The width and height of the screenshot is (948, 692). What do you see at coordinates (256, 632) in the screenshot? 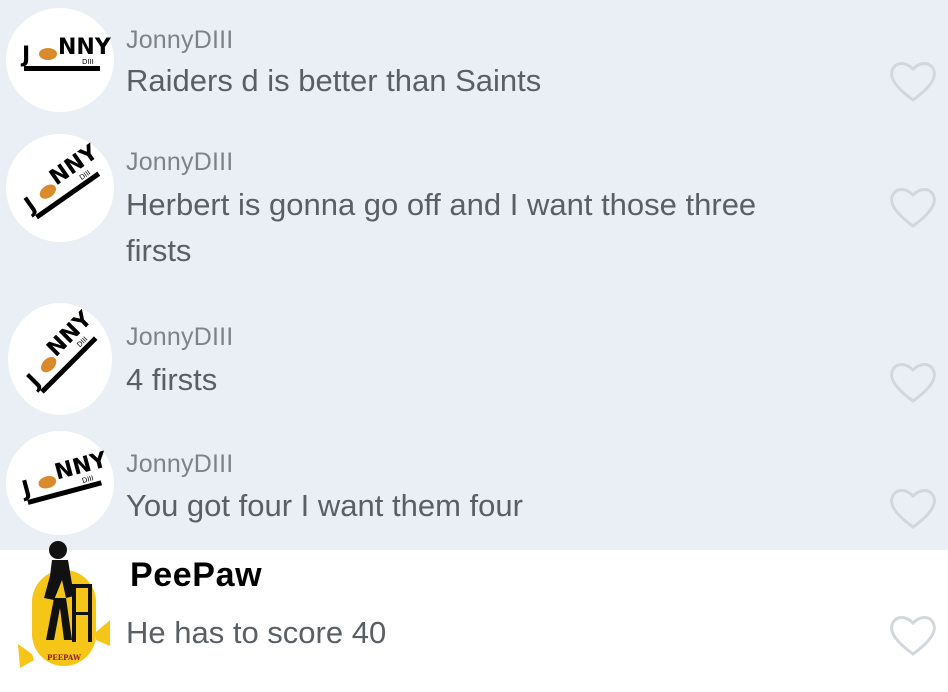
I see `comment-text: He has to score 40` at bounding box center [256, 632].